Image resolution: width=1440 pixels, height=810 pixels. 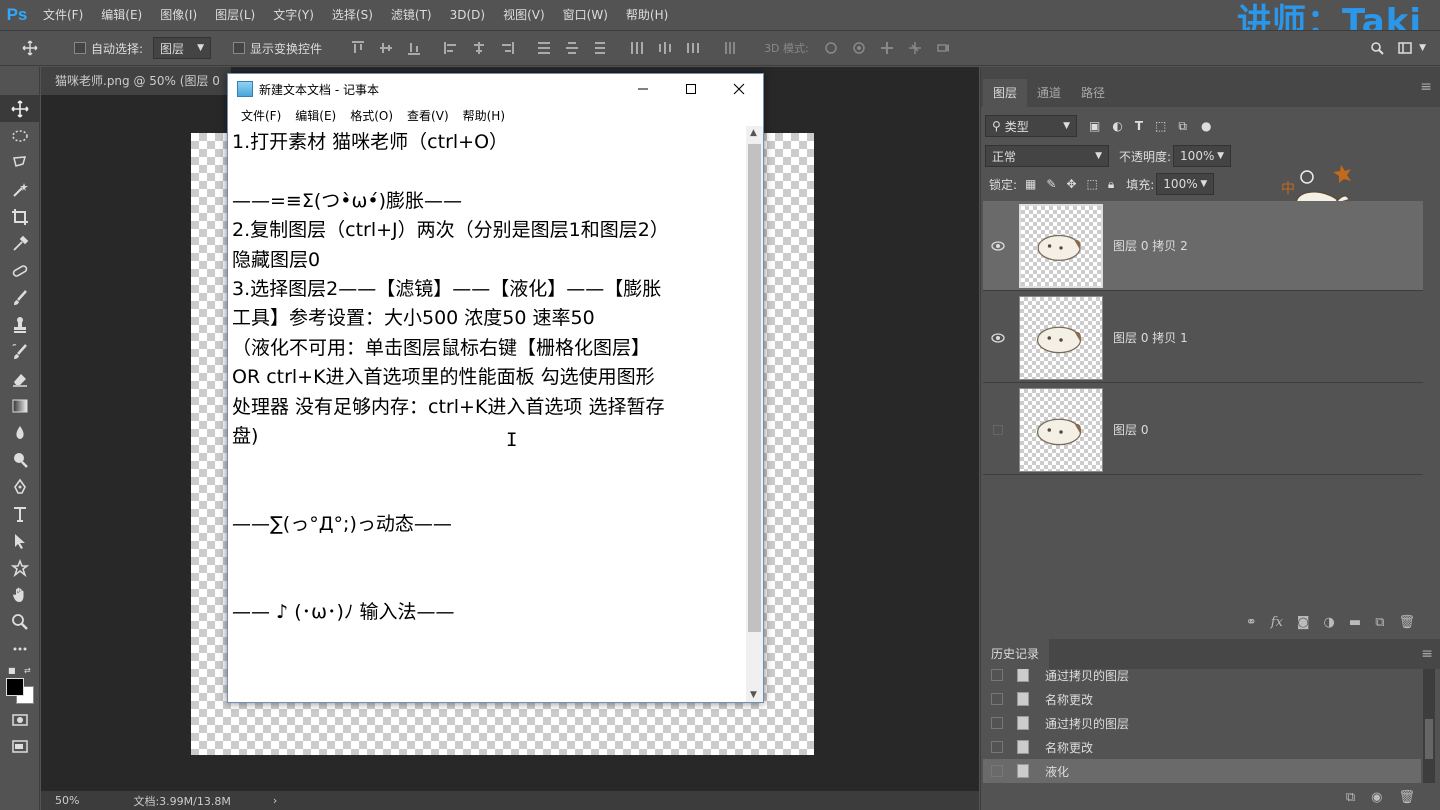 I want to click on move-tool-preset, so click(x=30, y=48).